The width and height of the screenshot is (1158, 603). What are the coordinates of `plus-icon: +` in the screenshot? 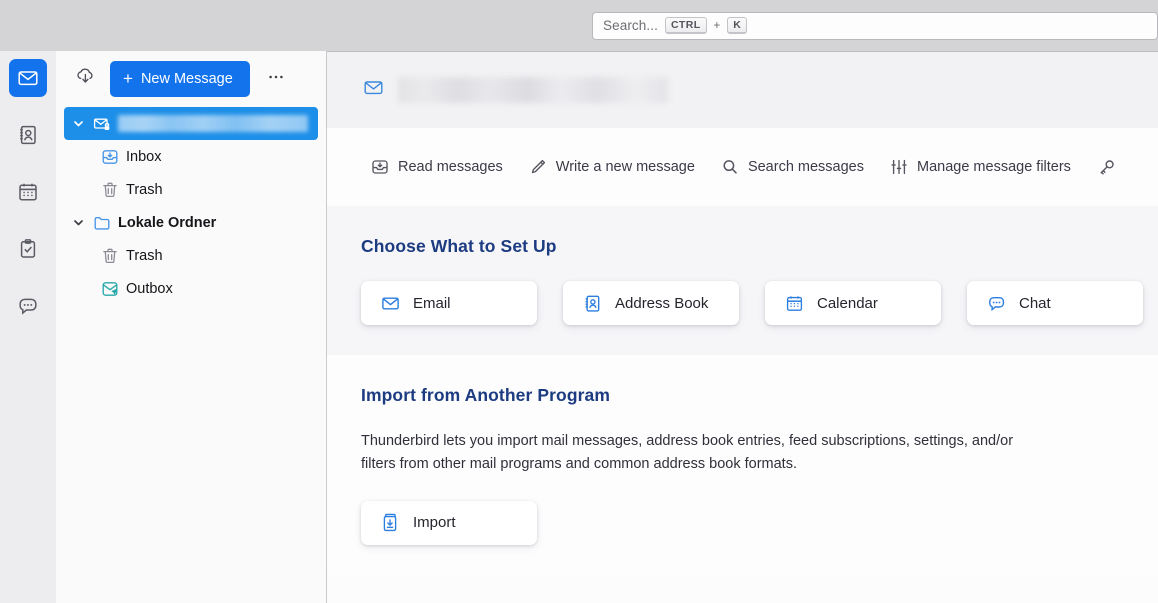 It's located at (128, 78).